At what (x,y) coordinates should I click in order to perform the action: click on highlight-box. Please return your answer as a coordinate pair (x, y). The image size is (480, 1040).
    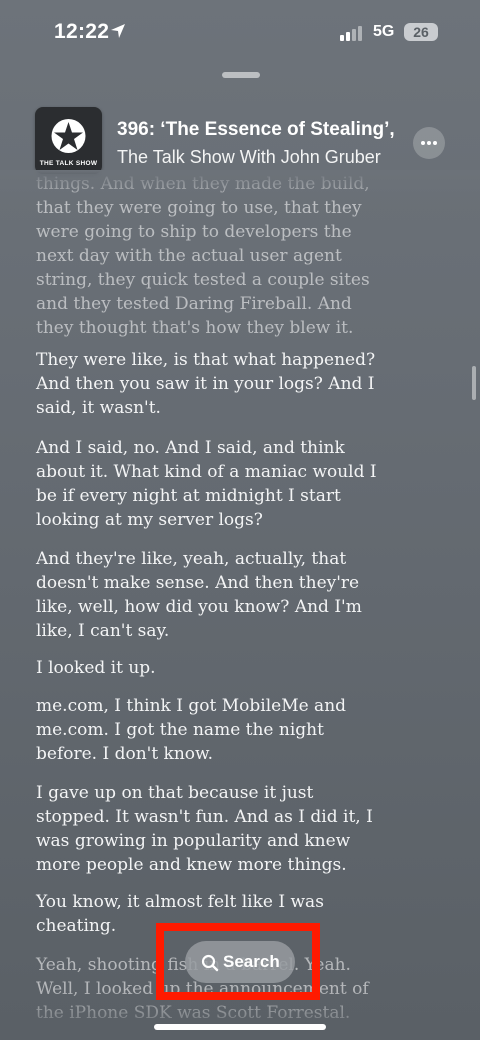
    Looking at the image, I should click on (238, 961).